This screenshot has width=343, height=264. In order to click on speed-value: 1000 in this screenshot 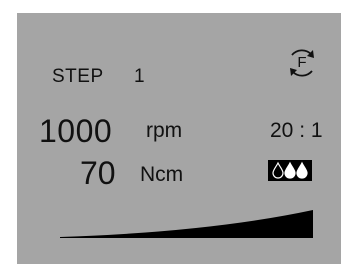, I will do `click(76, 131)`.